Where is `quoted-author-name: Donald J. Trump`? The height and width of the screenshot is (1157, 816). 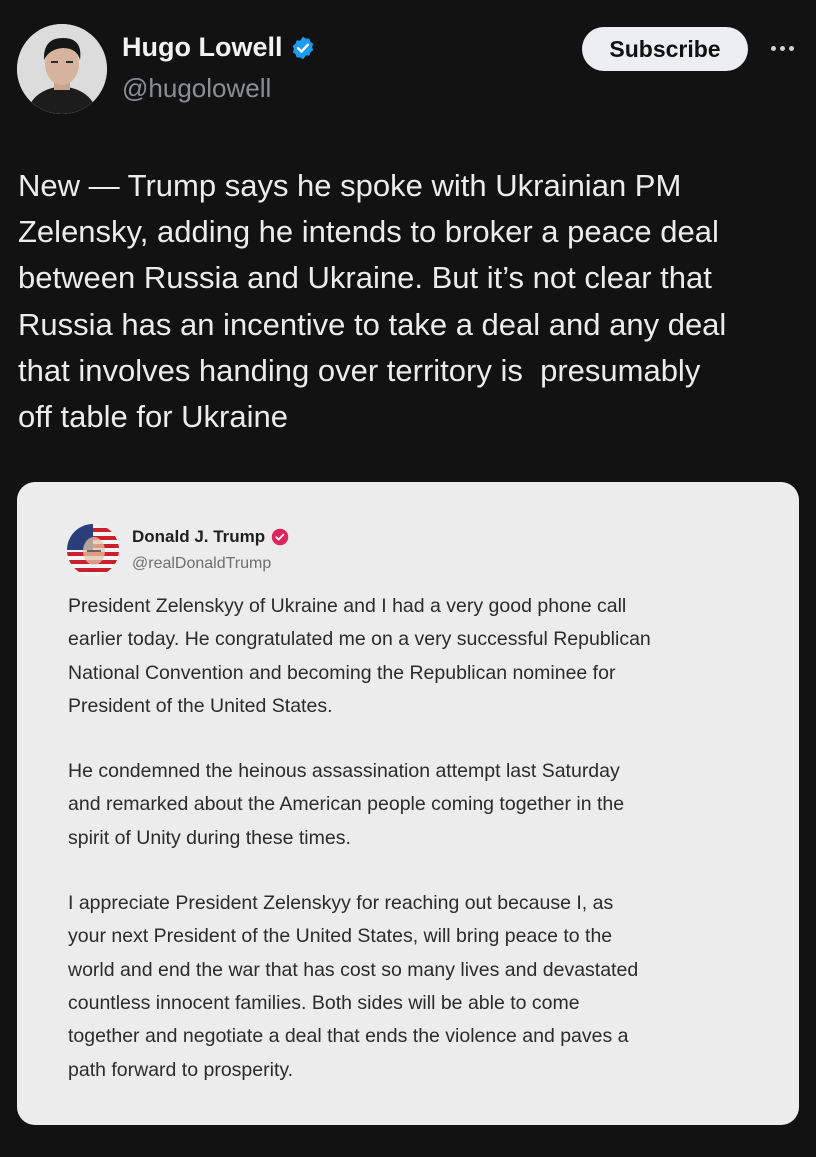 quoted-author-name: Donald J. Trump is located at coordinates (210, 537).